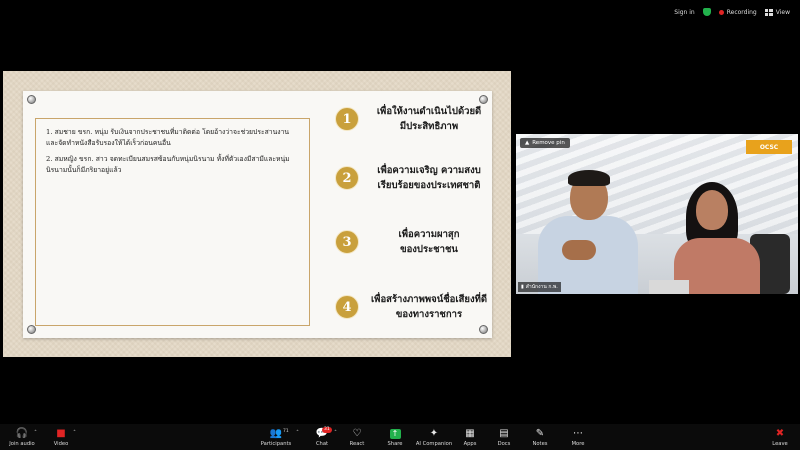 This screenshot has height=450, width=800. Describe the element at coordinates (327, 430) in the screenshot. I see `chat-unread-badge: 31` at that location.